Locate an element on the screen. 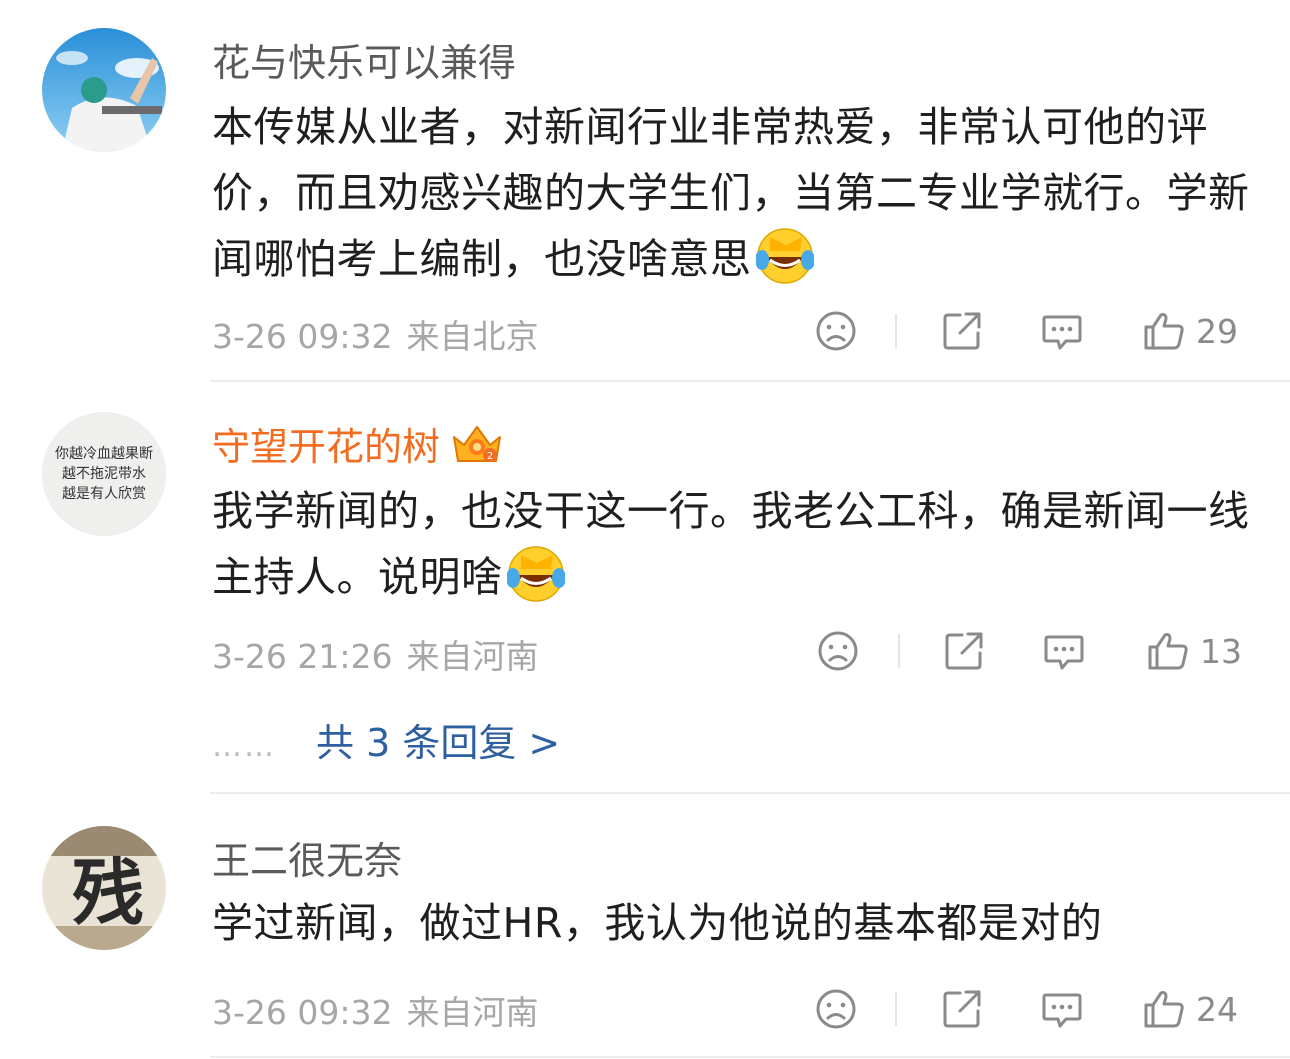 Image resolution: width=1290 pixels, height=1059 pixels. comment-meta: 3-26 09:32 来自河南 is located at coordinates (375, 1010).